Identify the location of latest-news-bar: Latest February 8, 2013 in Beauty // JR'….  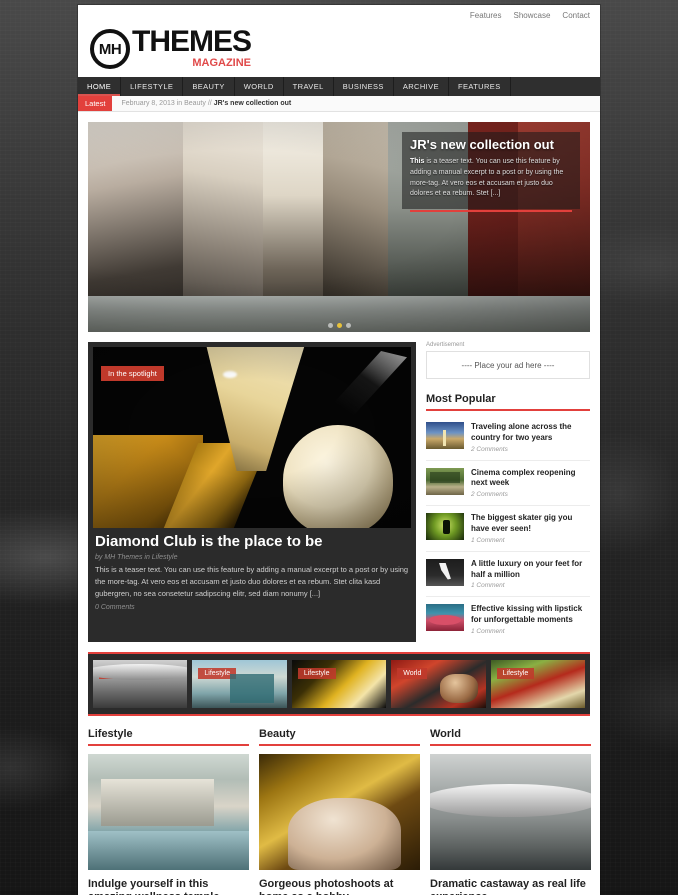
(339, 104).